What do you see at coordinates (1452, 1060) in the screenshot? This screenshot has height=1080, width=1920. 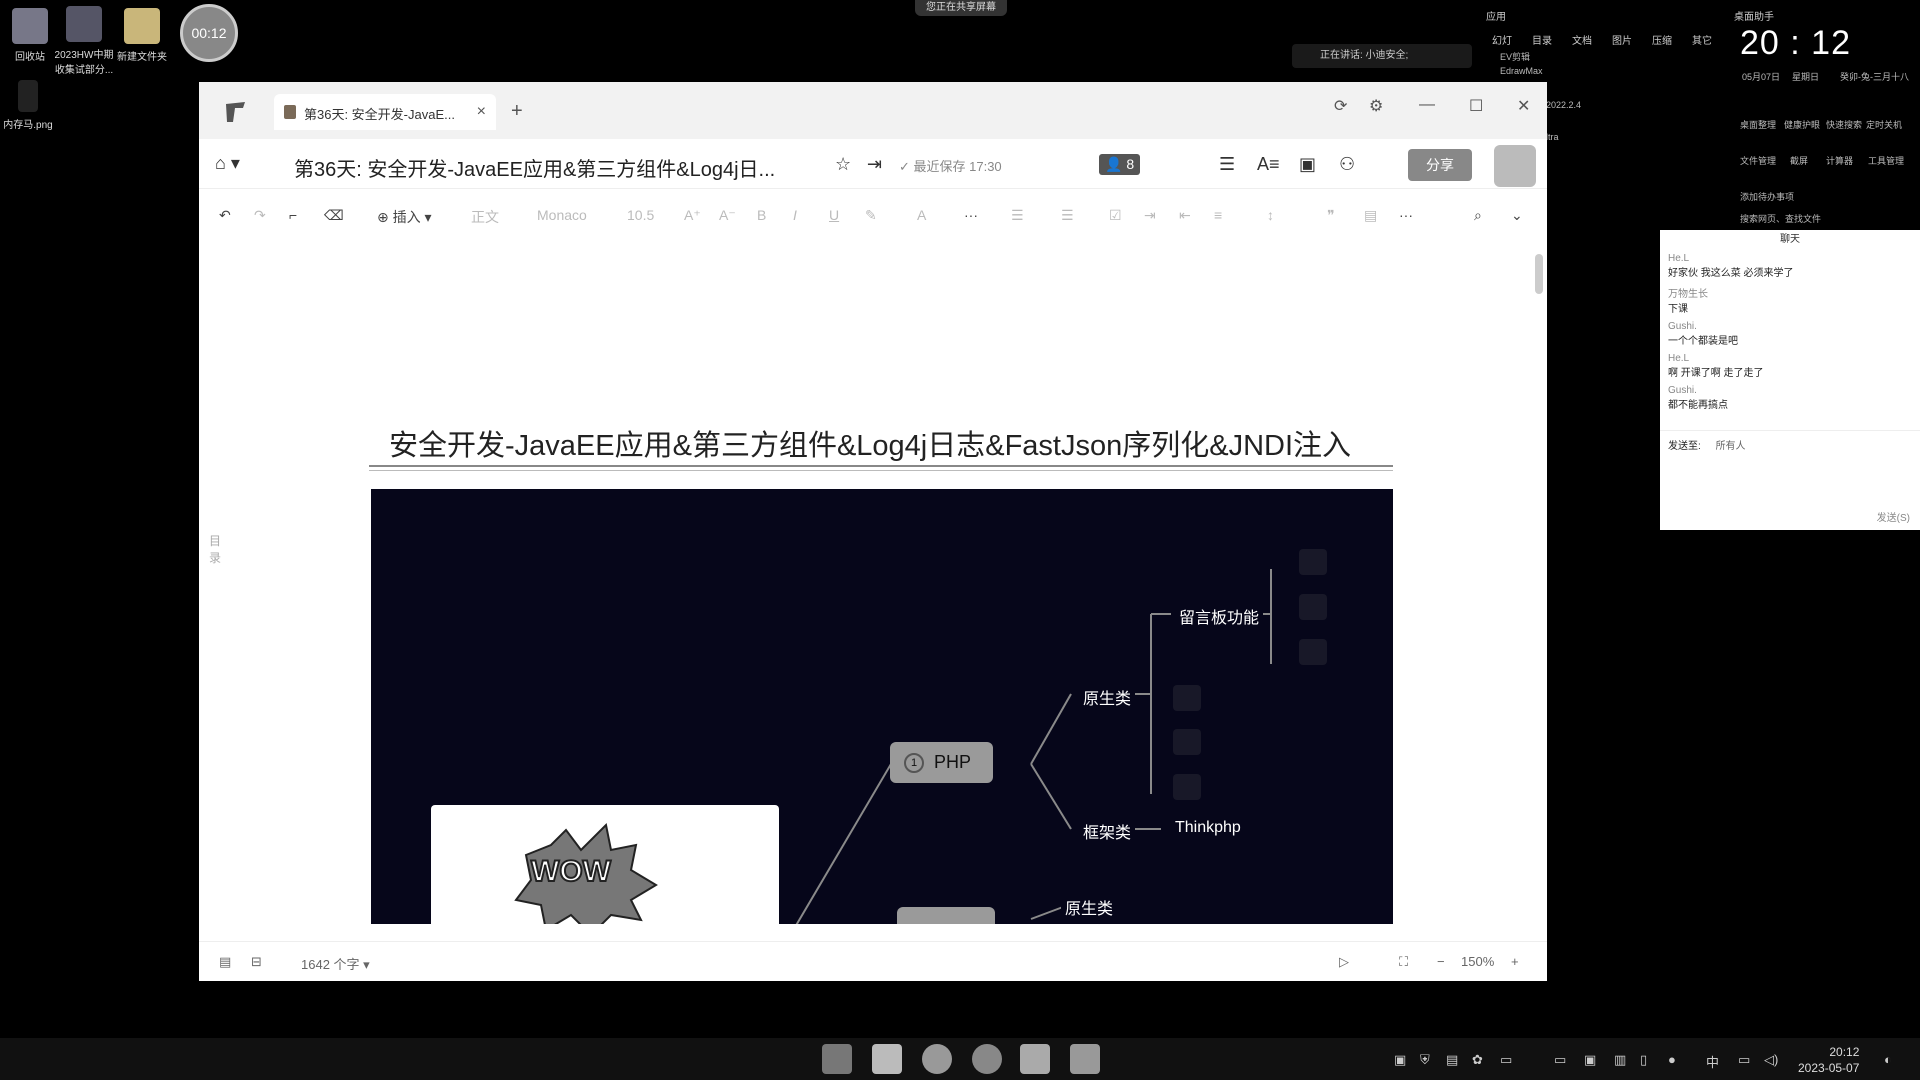 I see `tray-app-icon: ▤` at bounding box center [1452, 1060].